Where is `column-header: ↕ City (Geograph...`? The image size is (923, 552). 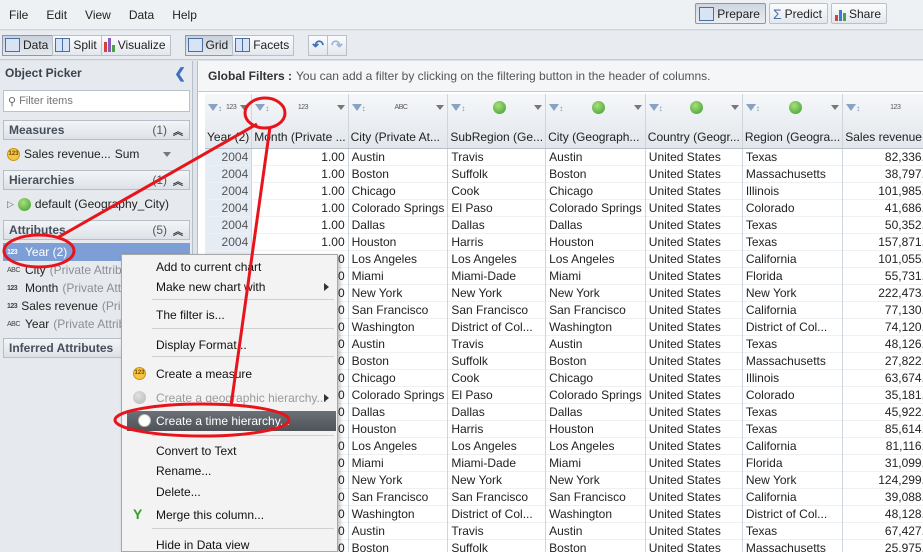
column-header: ↕ City (Geograph... is located at coordinates (595, 121).